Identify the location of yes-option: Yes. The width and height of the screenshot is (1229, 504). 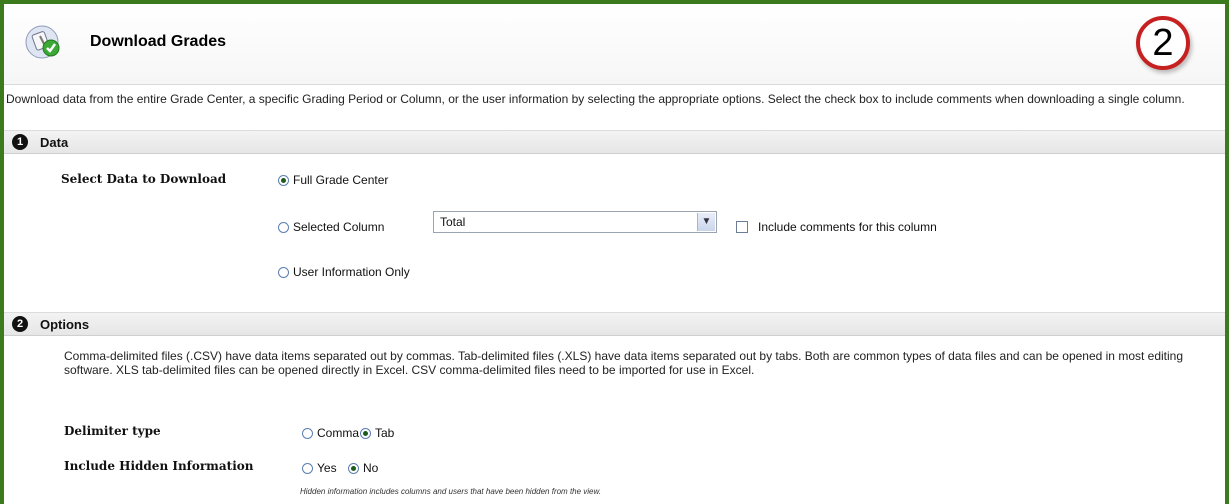
(319, 468).